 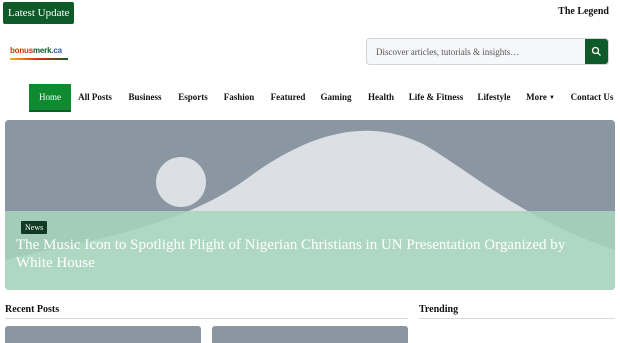 What do you see at coordinates (50, 97) in the screenshot?
I see `nav-home: Home` at bounding box center [50, 97].